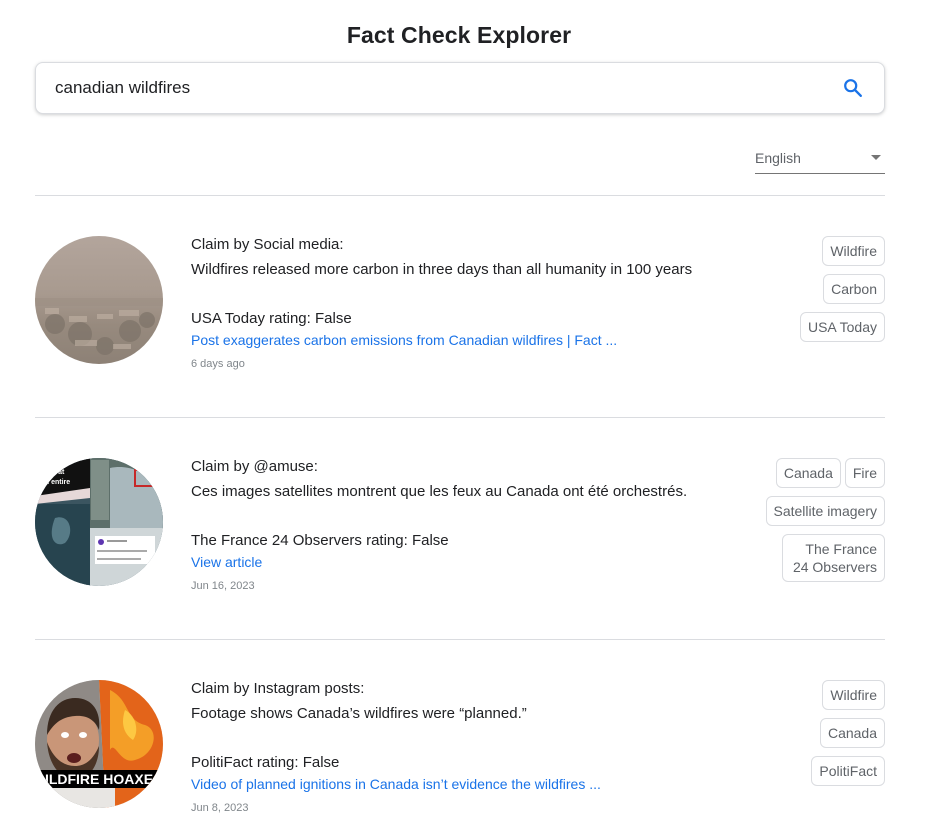  Describe the element at coordinates (222, 762) in the screenshot. I see `publisher-name: PolitiFact` at that location.